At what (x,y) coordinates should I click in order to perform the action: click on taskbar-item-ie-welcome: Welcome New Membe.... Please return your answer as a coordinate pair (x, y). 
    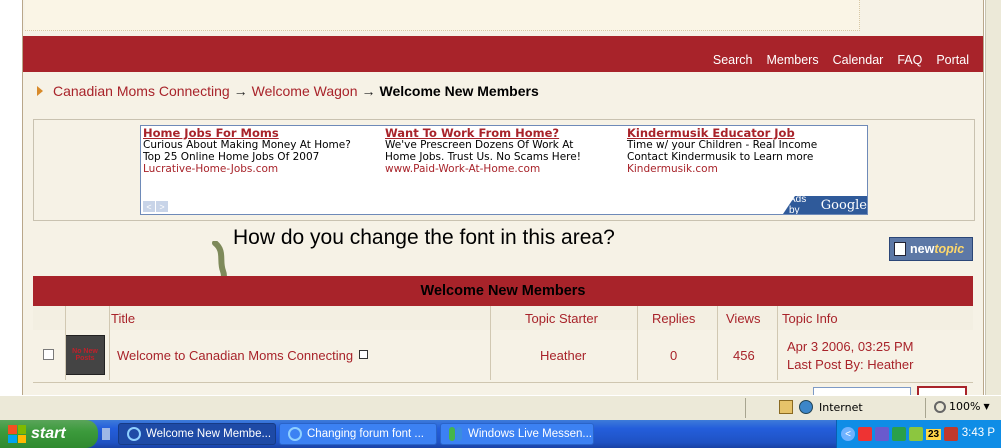
    Looking at the image, I should click on (197, 434).